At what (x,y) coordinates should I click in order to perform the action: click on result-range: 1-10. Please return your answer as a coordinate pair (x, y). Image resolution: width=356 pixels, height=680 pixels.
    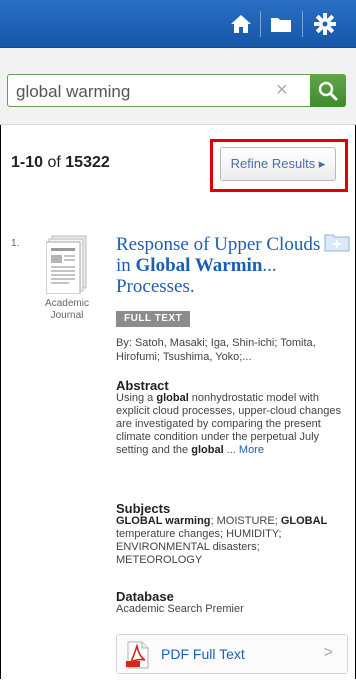
    Looking at the image, I should click on (27, 162).